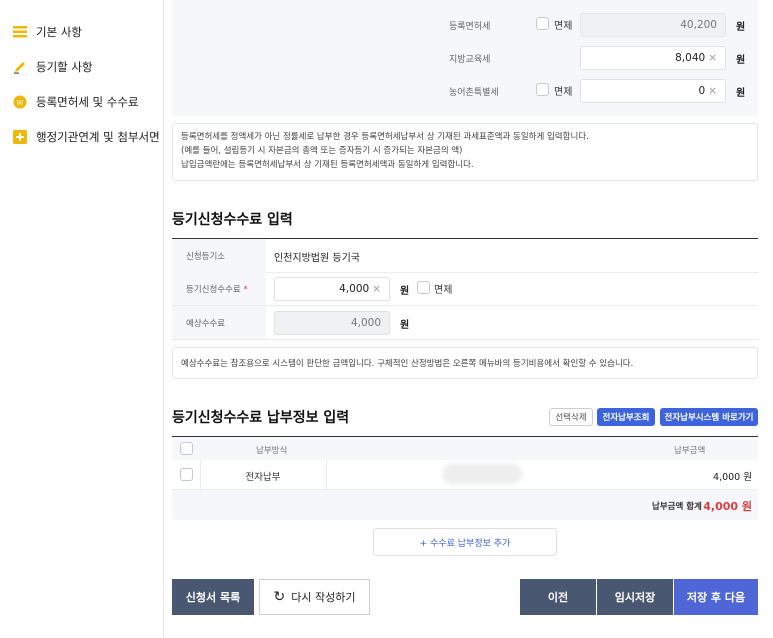 The width and height of the screenshot is (773, 638). What do you see at coordinates (20, 137) in the screenshot?
I see `plus-icon` at bounding box center [20, 137].